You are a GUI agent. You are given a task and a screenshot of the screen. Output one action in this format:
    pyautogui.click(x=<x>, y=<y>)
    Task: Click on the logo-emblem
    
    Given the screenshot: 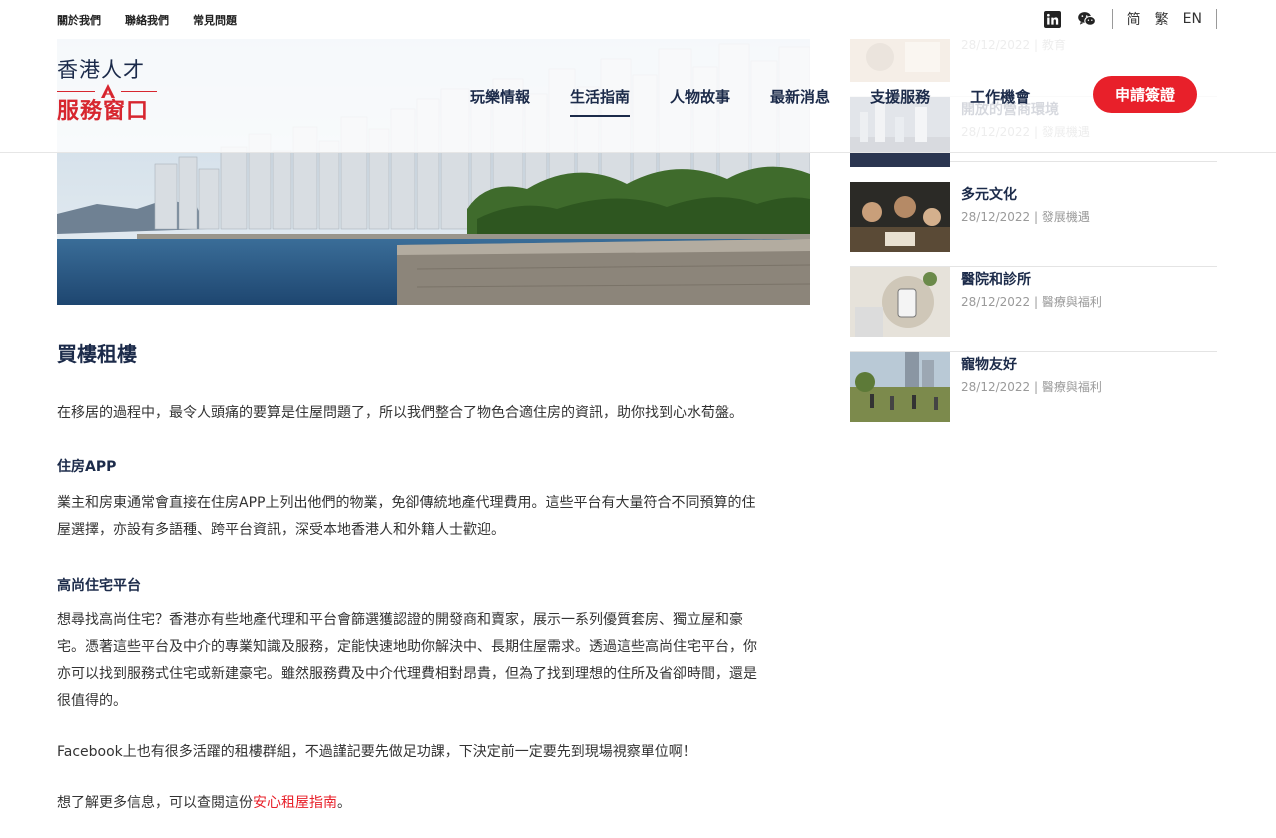 What is the action you would take?
    pyautogui.click(x=109, y=91)
    